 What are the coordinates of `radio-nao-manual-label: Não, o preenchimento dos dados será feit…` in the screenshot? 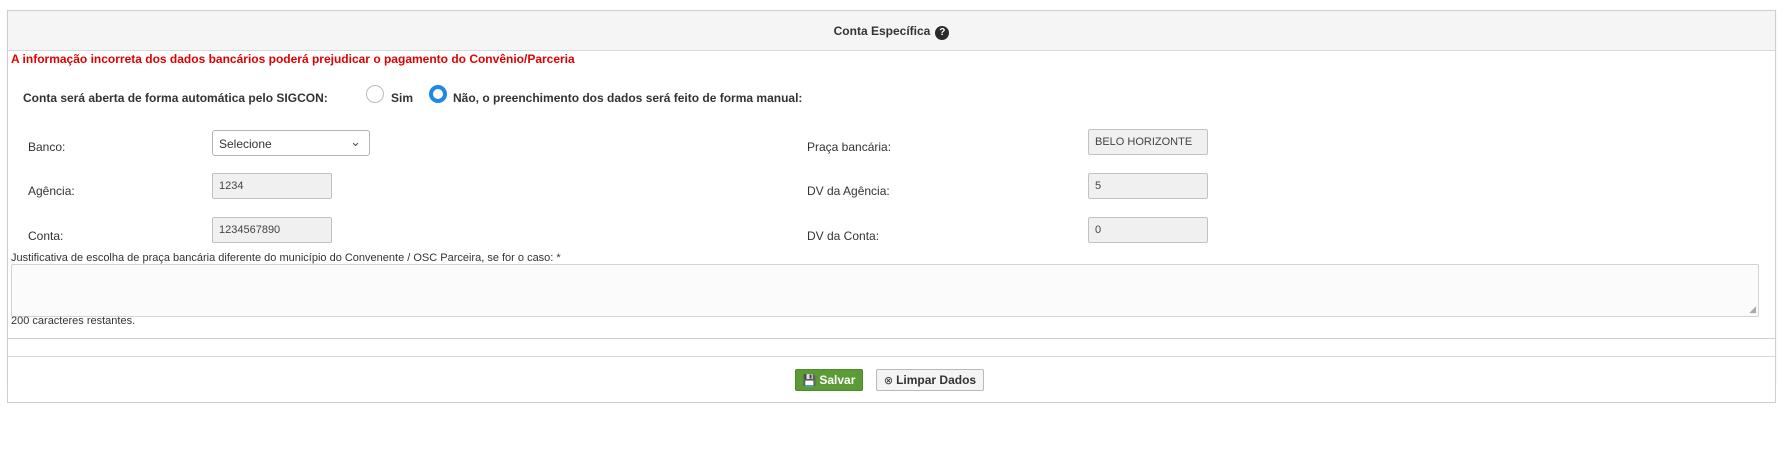 It's located at (627, 98).